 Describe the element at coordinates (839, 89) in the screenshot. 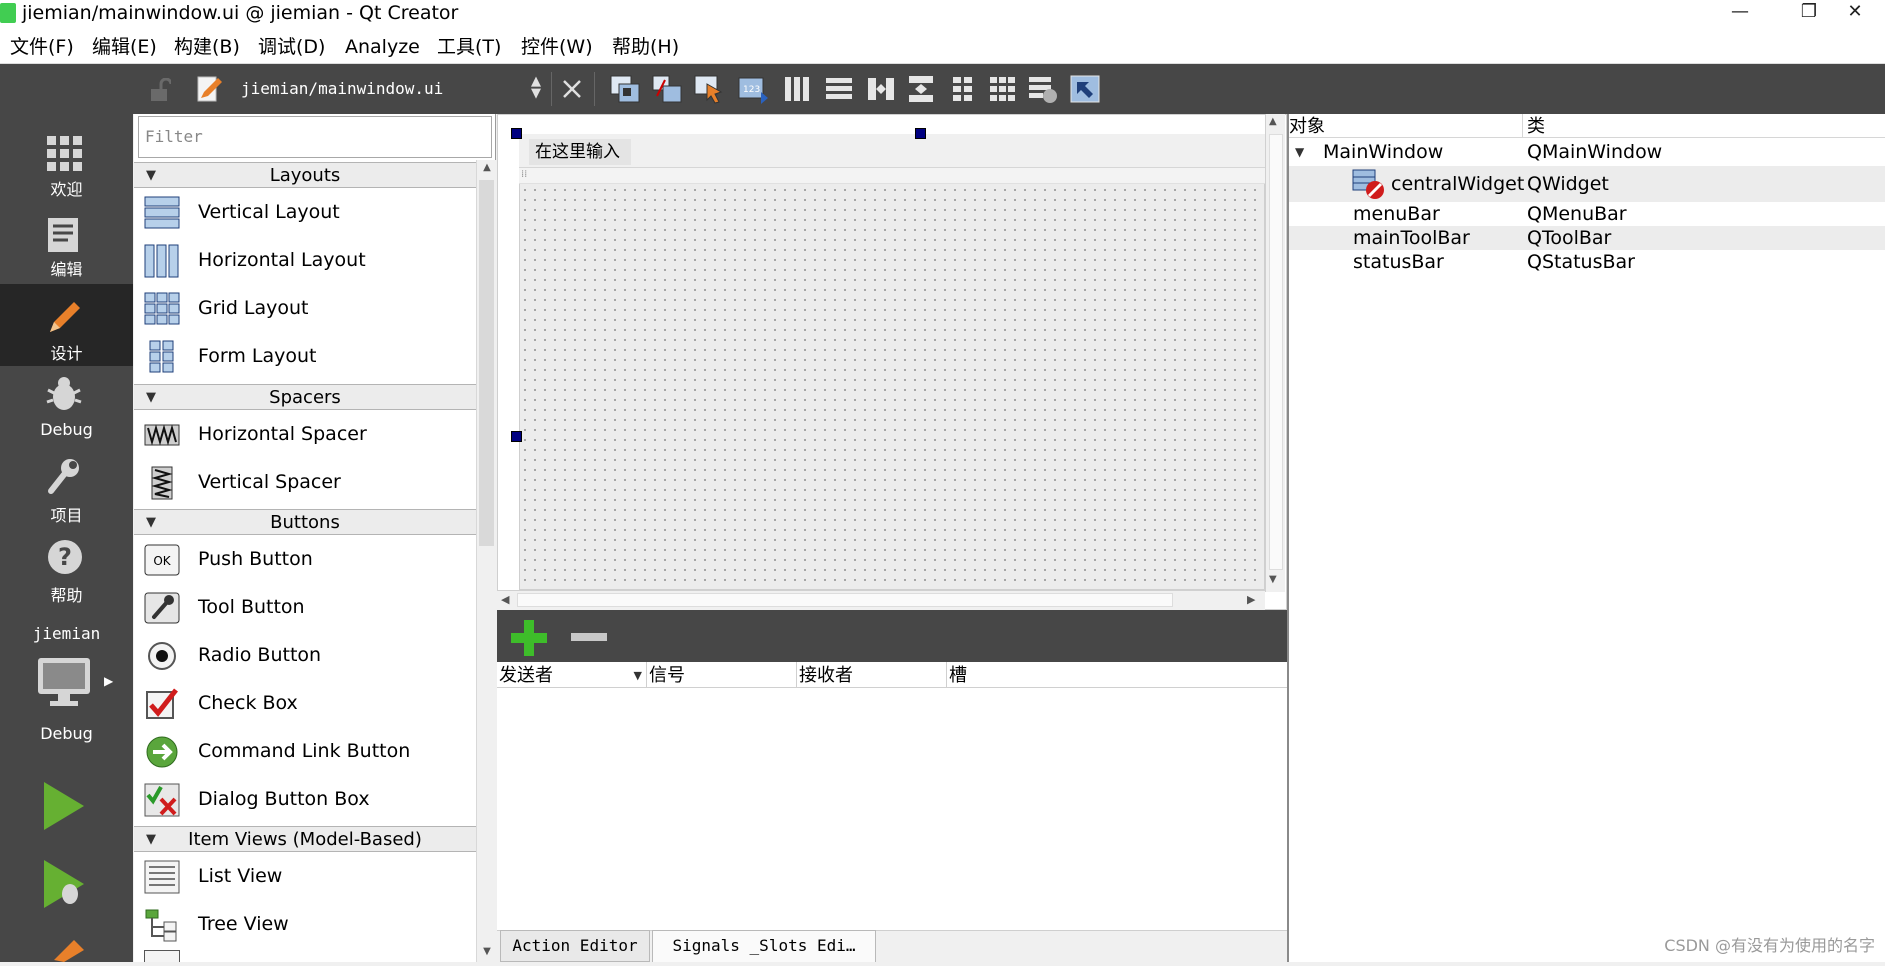

I see `layout-vertically-icon` at that location.